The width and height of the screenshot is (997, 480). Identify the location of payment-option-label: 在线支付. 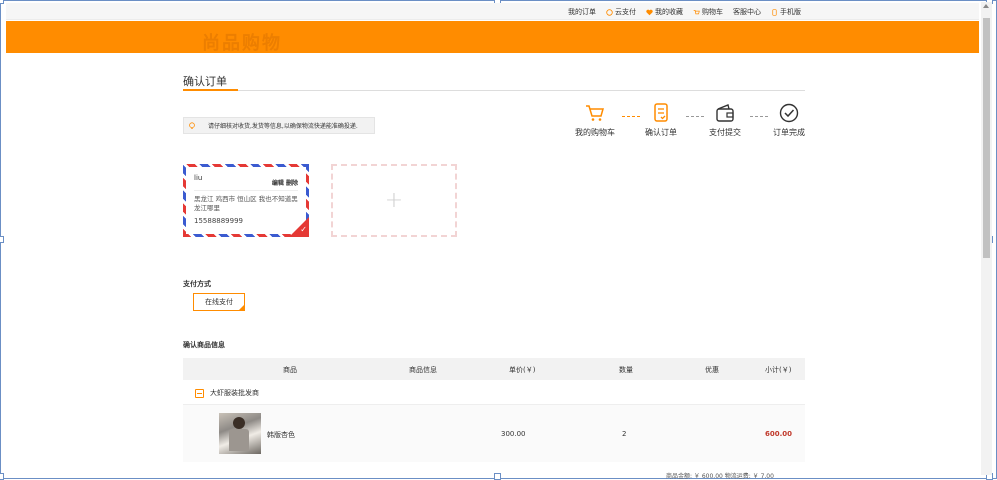
(219, 302).